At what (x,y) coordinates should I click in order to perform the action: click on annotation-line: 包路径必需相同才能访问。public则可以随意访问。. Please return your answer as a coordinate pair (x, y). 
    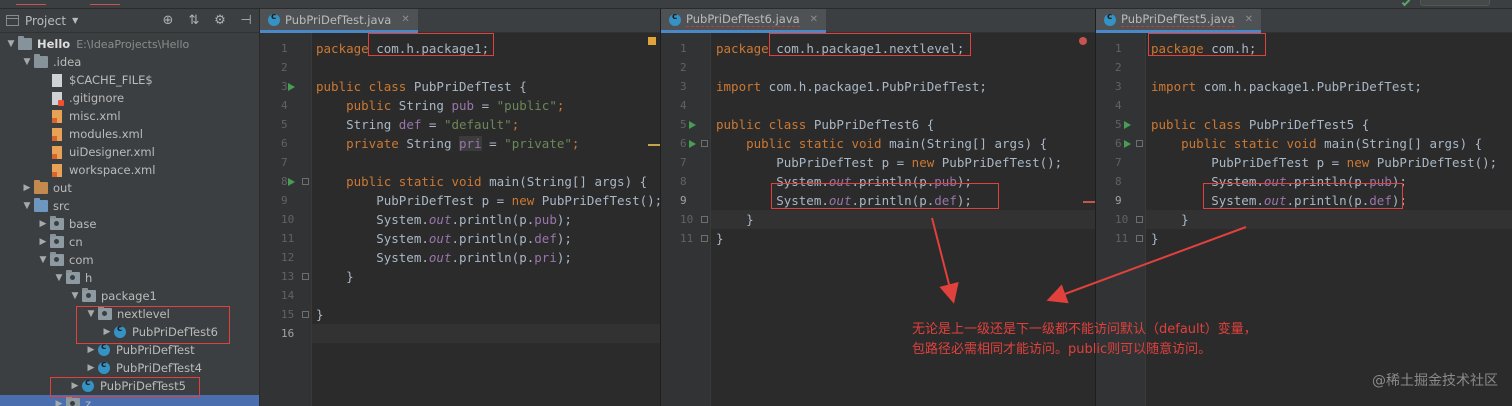
    Looking at the image, I should click on (1062, 349).